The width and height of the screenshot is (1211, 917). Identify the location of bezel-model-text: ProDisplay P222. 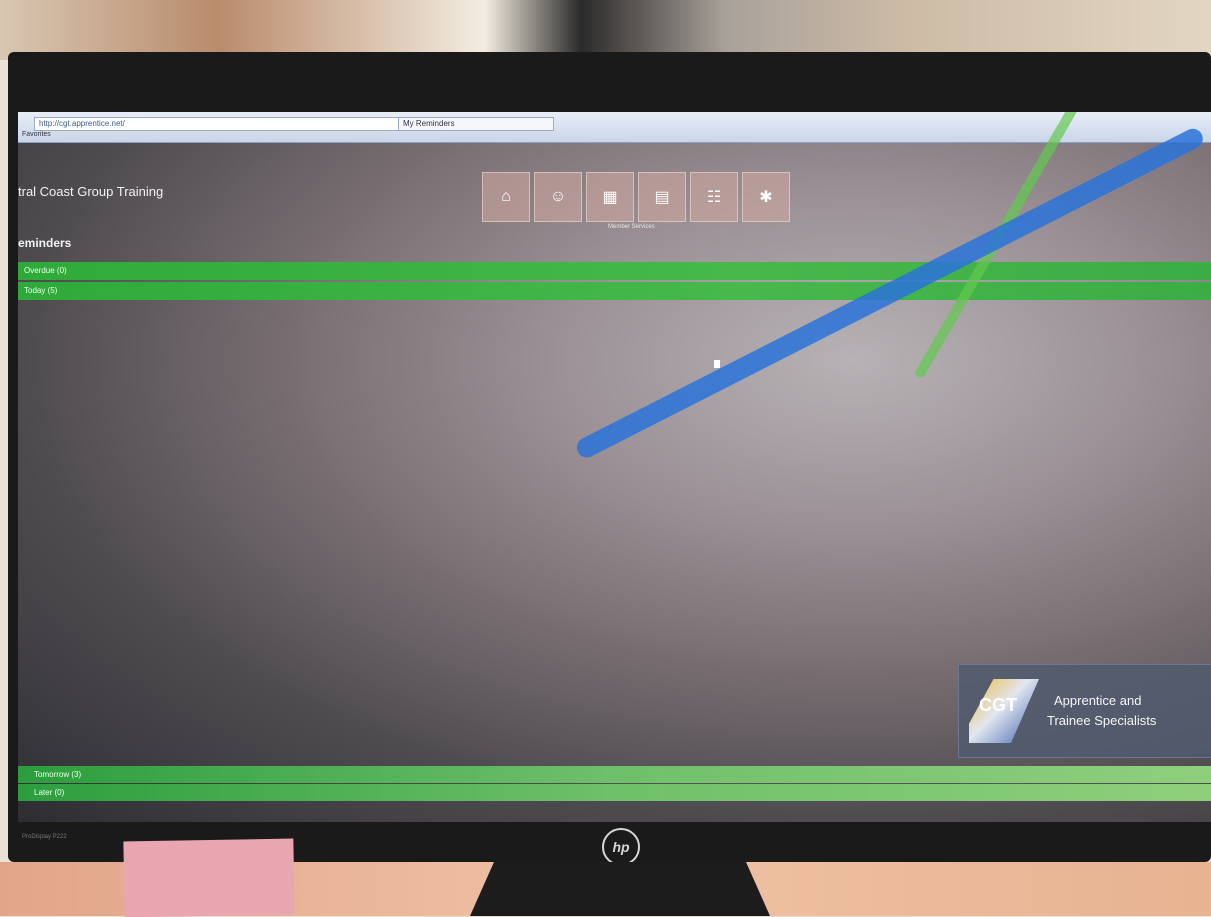
(44, 837).